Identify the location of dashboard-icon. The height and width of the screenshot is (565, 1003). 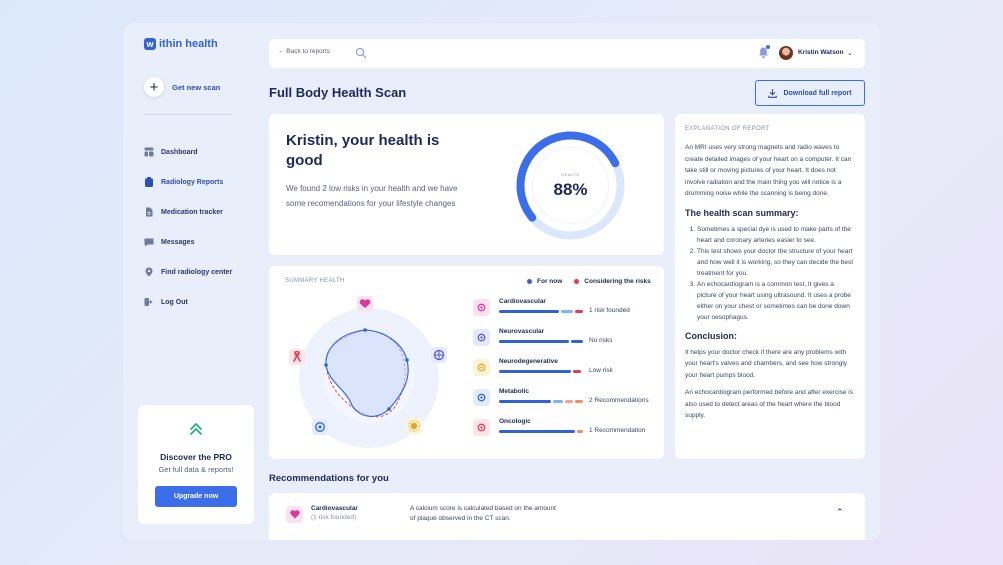
(149, 152).